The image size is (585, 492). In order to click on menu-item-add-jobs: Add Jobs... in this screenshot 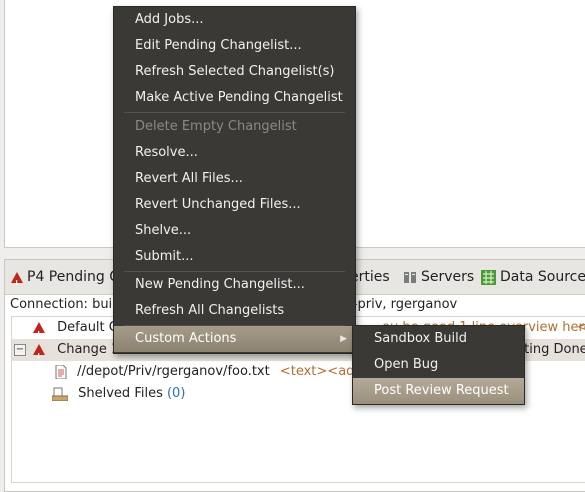, I will do `click(234, 20)`.